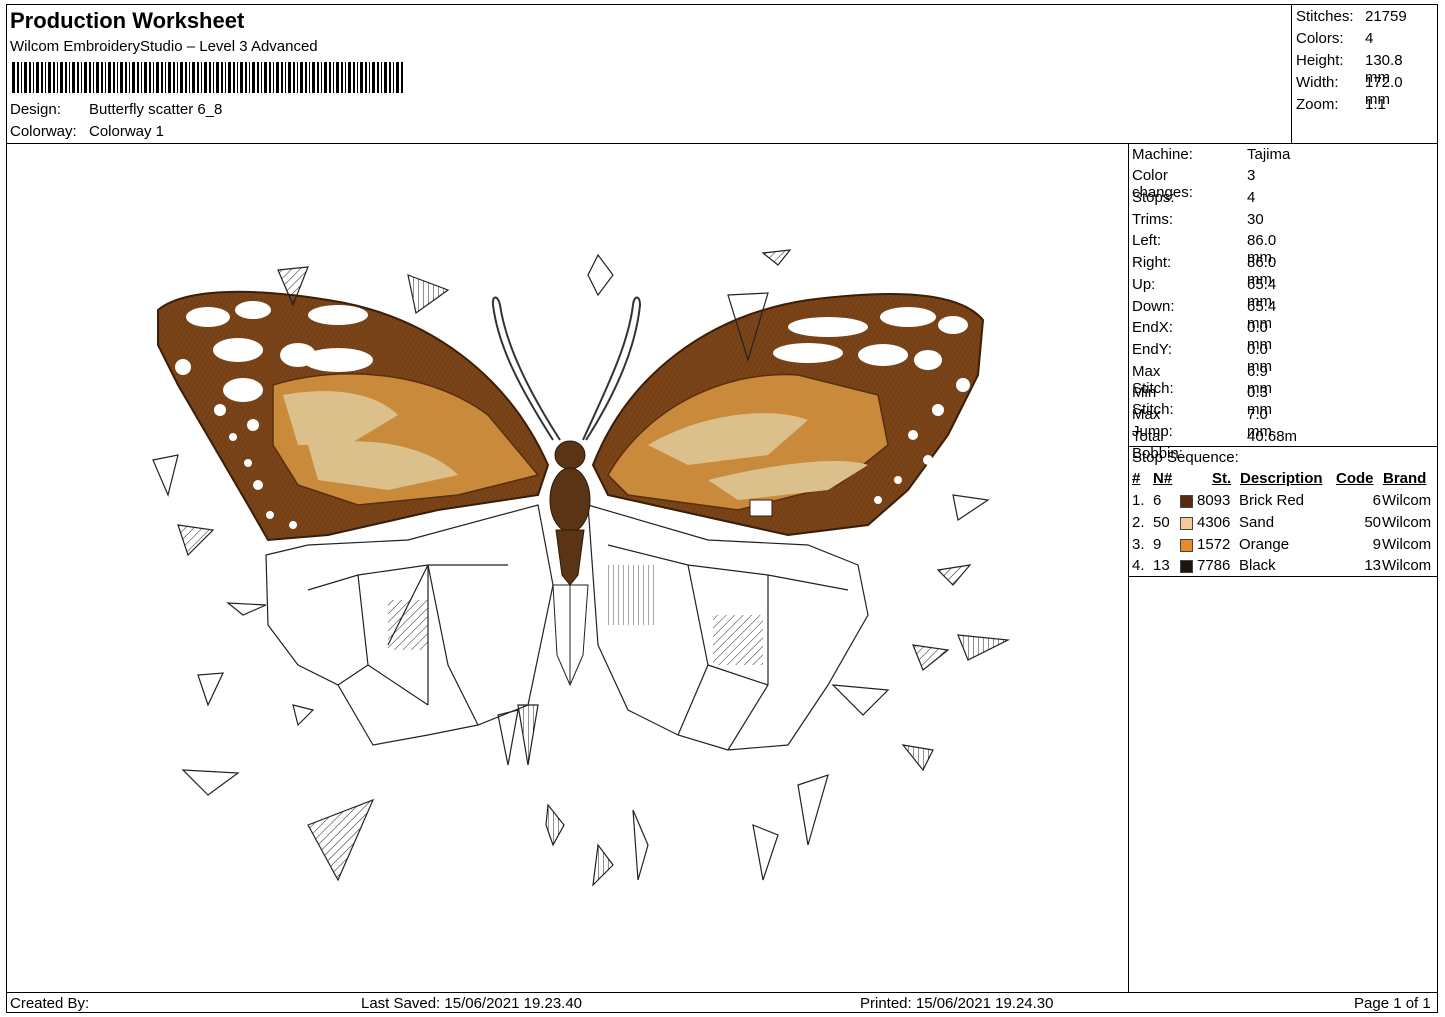 Image resolution: width=1445 pixels, height=1017 pixels. Describe the element at coordinates (1282, 544) in the screenshot. I see `table-row: 3. 9 1572 Orange 9 Wilcom` at that location.